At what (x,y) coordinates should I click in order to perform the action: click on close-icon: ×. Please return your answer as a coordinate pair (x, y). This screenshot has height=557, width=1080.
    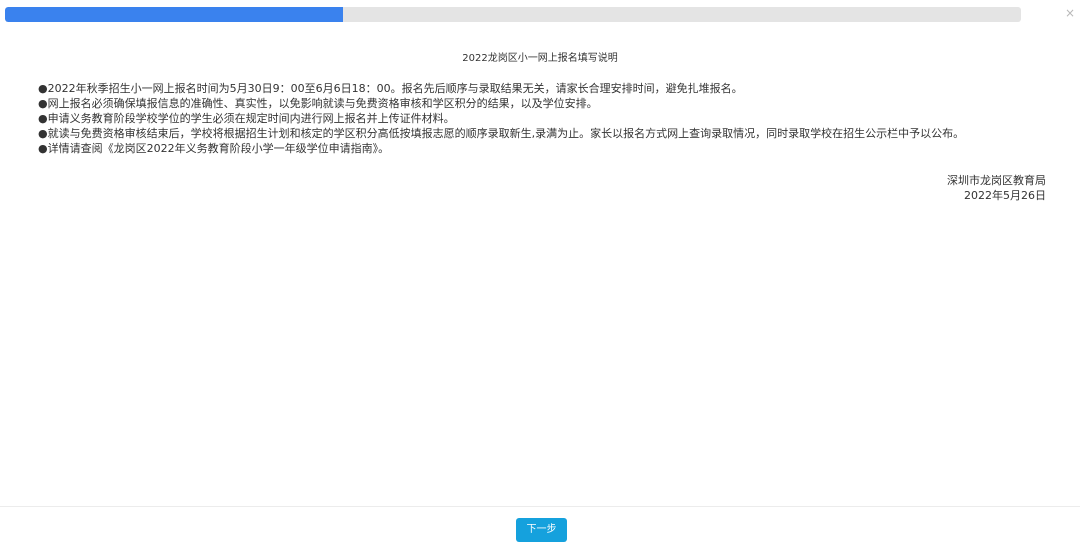
    Looking at the image, I should click on (1070, 13).